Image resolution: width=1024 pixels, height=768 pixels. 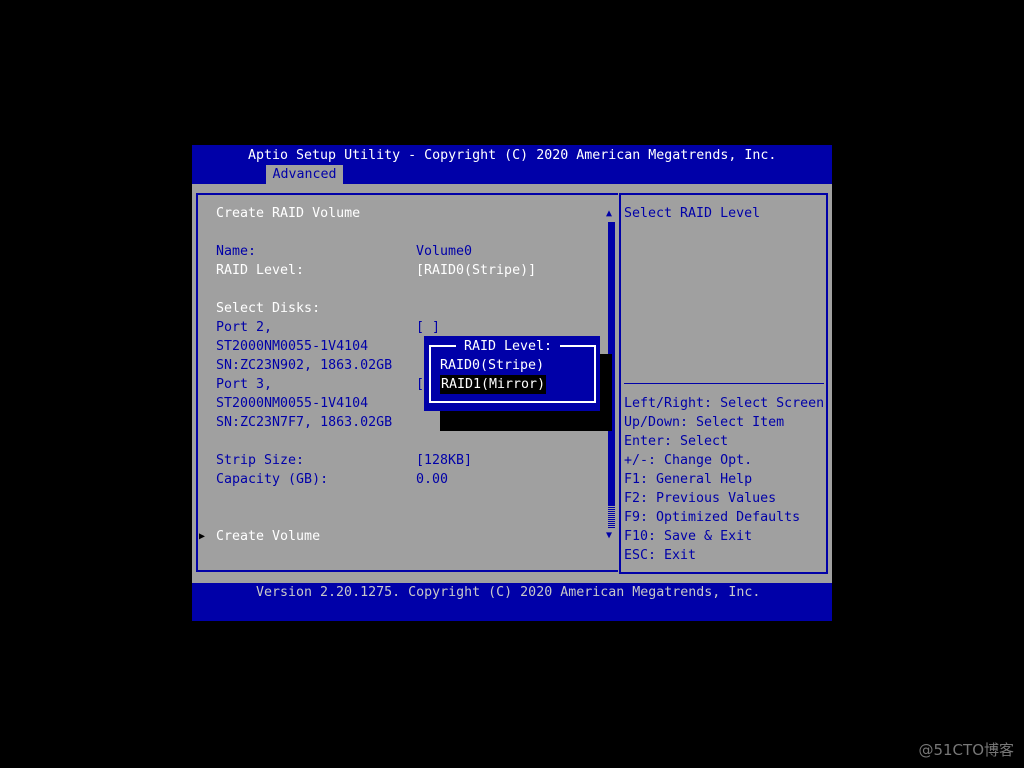 What do you see at coordinates (288, 213) in the screenshot?
I see `page-title: Create RAID Volume` at bounding box center [288, 213].